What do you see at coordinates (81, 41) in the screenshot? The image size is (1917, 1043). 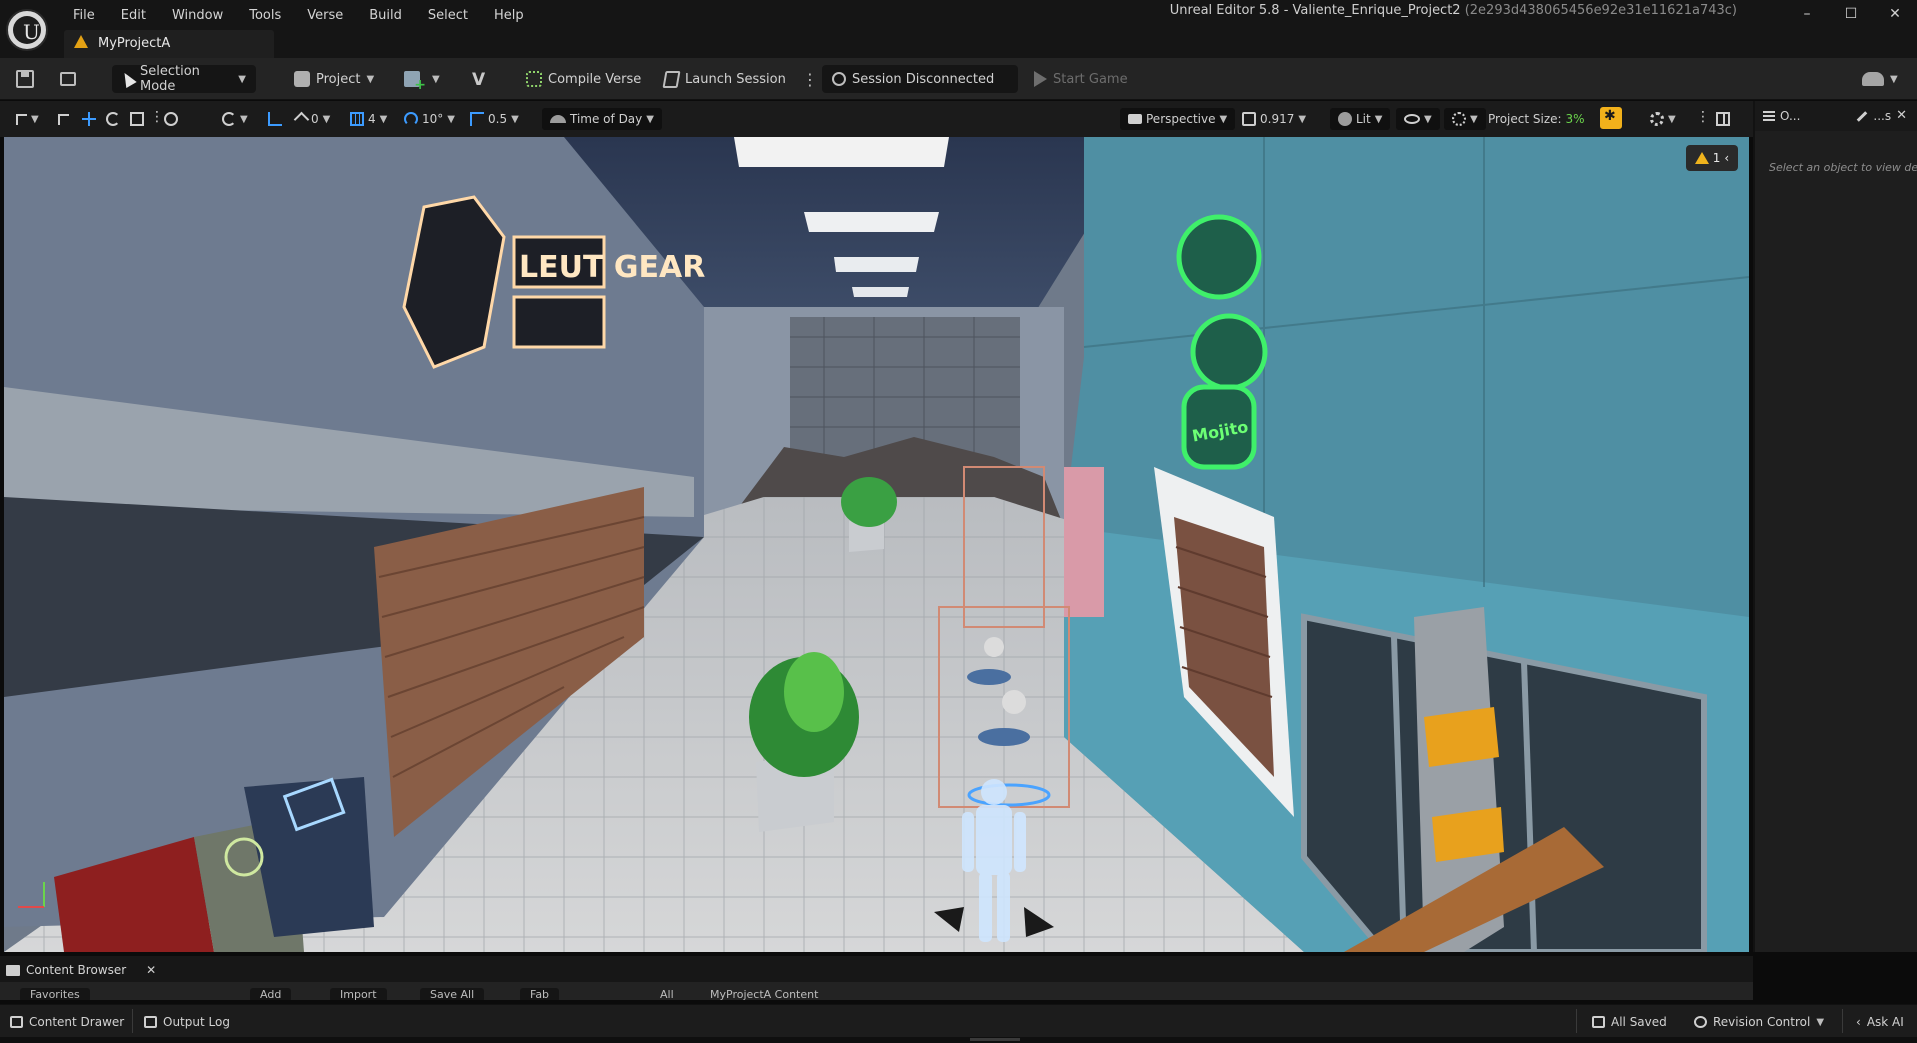 I see `warning-icon` at bounding box center [81, 41].